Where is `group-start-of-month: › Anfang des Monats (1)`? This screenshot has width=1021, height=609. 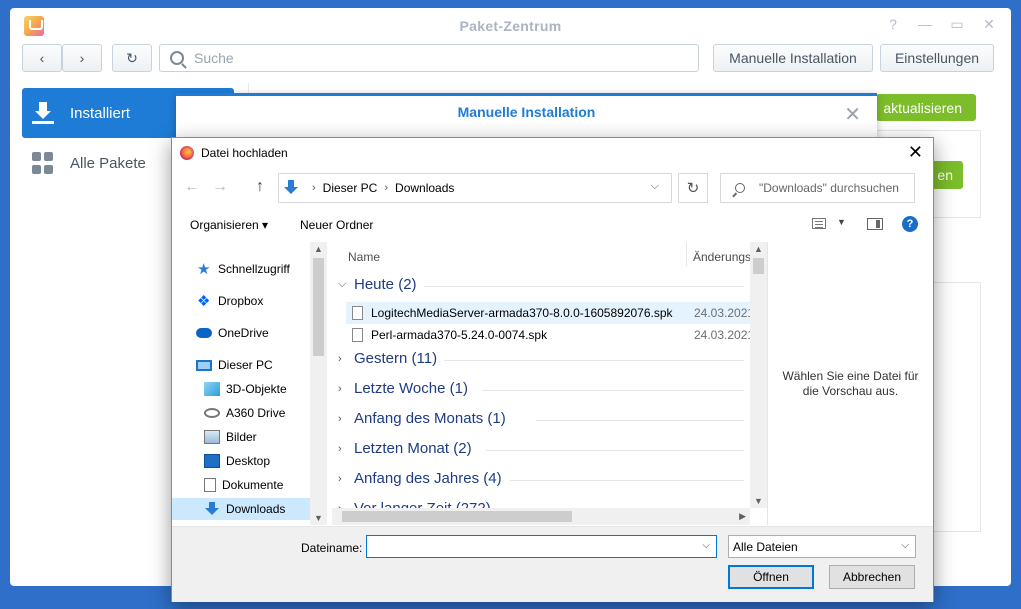
group-start-of-month: › Anfang des Monats (1) is located at coordinates (541, 418).